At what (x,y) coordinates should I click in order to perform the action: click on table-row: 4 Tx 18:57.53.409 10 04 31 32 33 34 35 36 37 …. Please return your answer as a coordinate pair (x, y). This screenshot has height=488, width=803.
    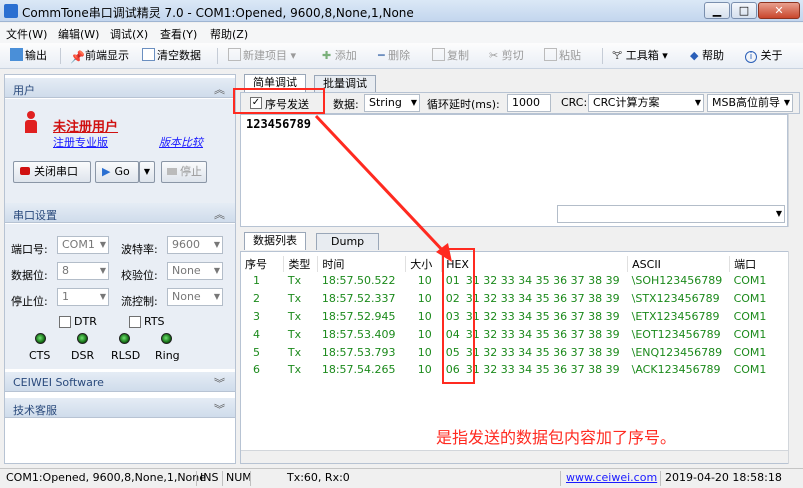
    Looking at the image, I should click on (515, 334).